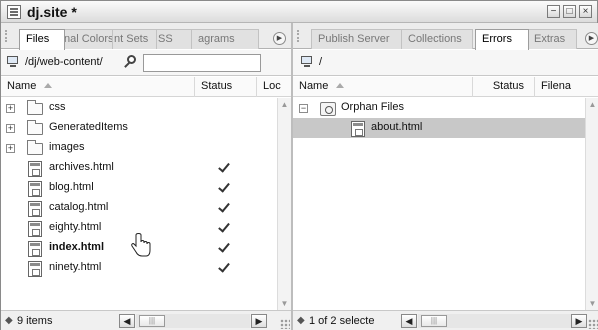 The image size is (598, 330). Describe the element at coordinates (439, 108) in the screenshot. I see `list-item: − Orphan Files` at that location.